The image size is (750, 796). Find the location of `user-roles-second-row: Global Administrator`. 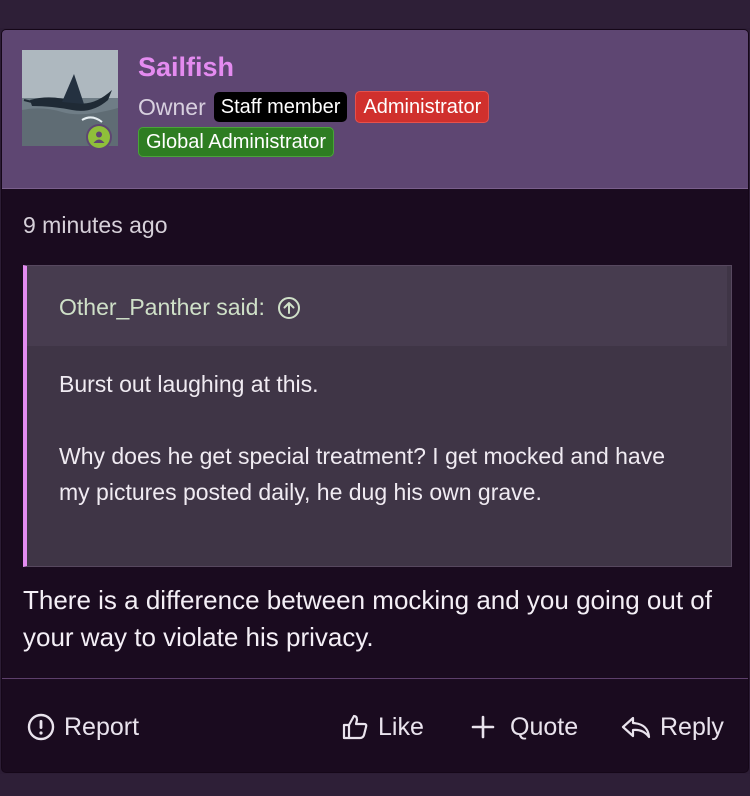

user-roles-second-row: Global Administrator is located at coordinates (240, 142).